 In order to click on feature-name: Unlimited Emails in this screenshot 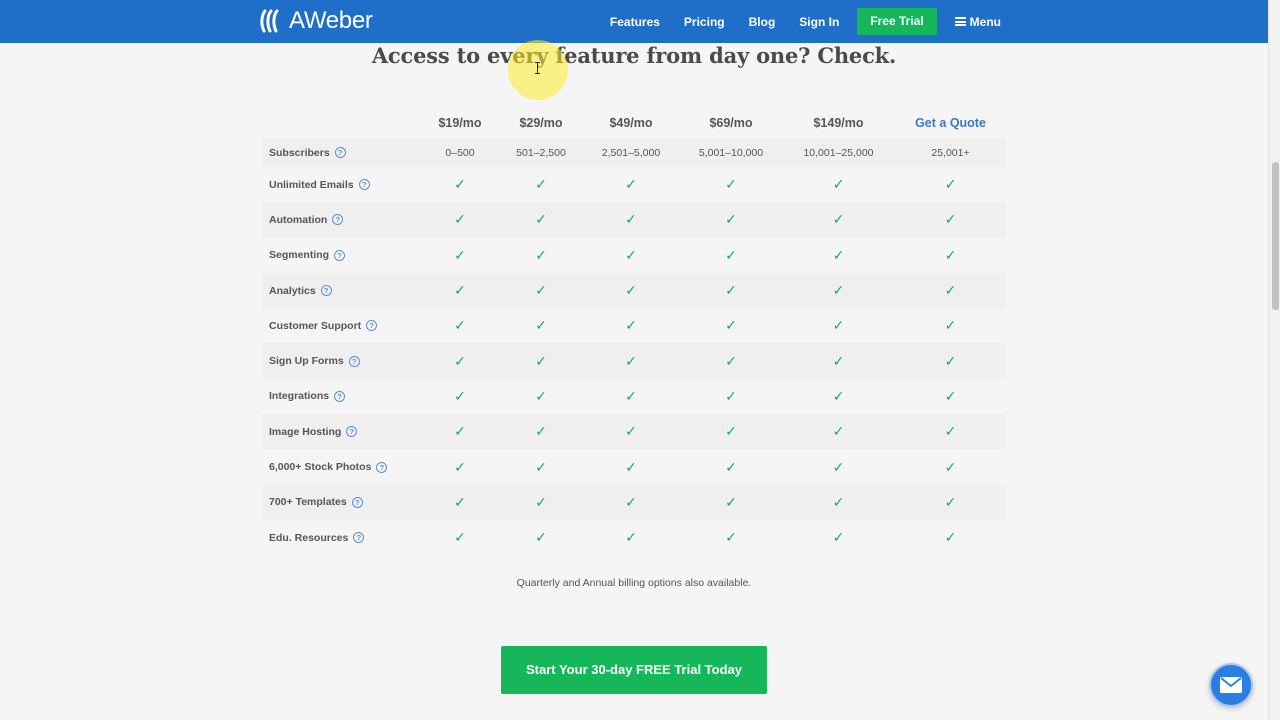, I will do `click(311, 184)`.